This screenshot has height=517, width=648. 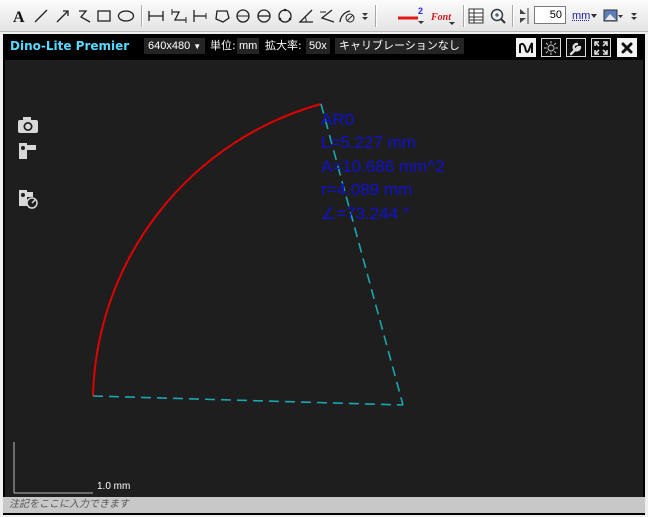 What do you see at coordinates (337, 119) in the screenshot?
I see `measurement-label: AR0` at bounding box center [337, 119].